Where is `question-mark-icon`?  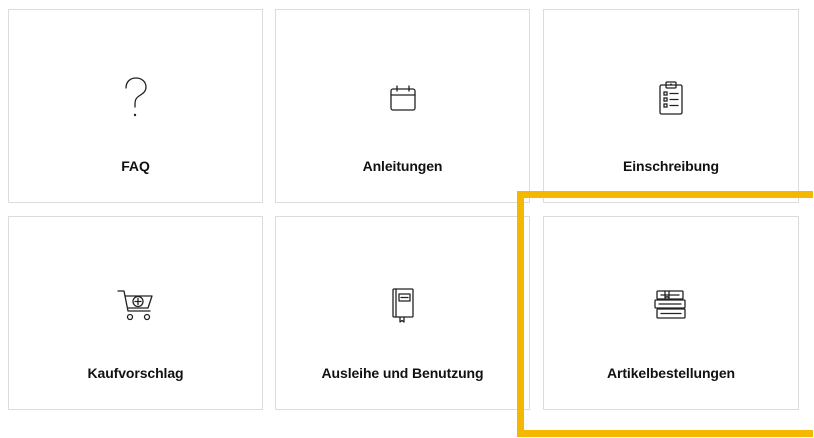
question-mark-icon is located at coordinates (135, 97).